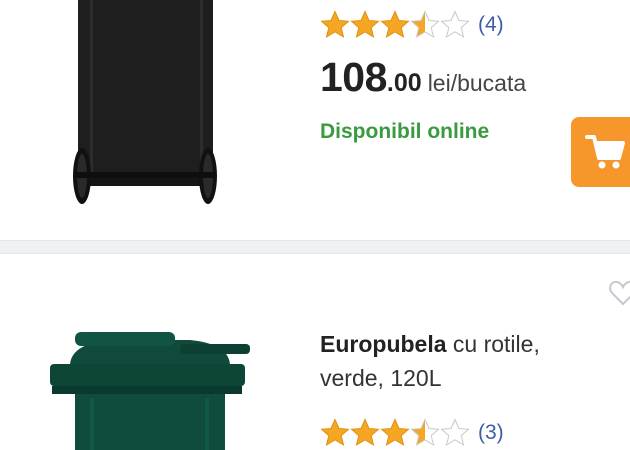 Image resolution: width=630 pixels, height=450 pixels. What do you see at coordinates (315, 247) in the screenshot?
I see `card-divider` at bounding box center [315, 247].